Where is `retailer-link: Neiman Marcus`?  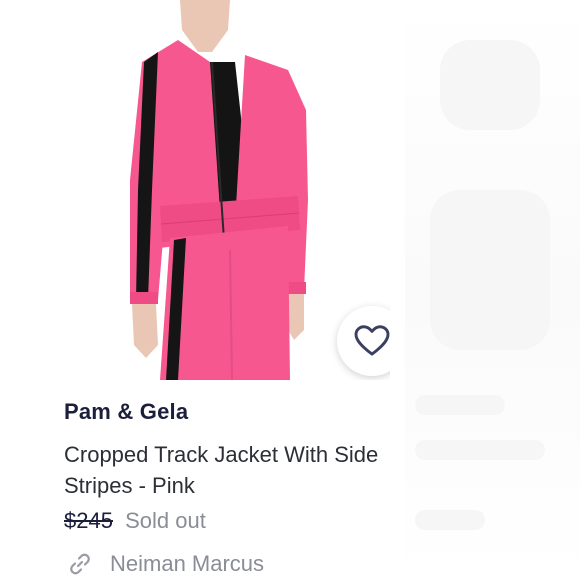 retailer-link: Neiman Marcus is located at coordinates (166, 564).